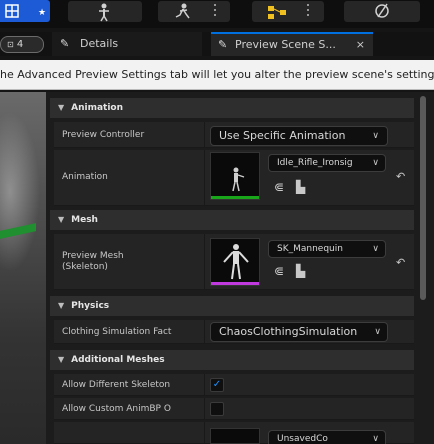 The image size is (434, 444). Describe the element at coordinates (217, 409) in the screenshot. I see `allow-custom-animbp-checkbox` at that location.